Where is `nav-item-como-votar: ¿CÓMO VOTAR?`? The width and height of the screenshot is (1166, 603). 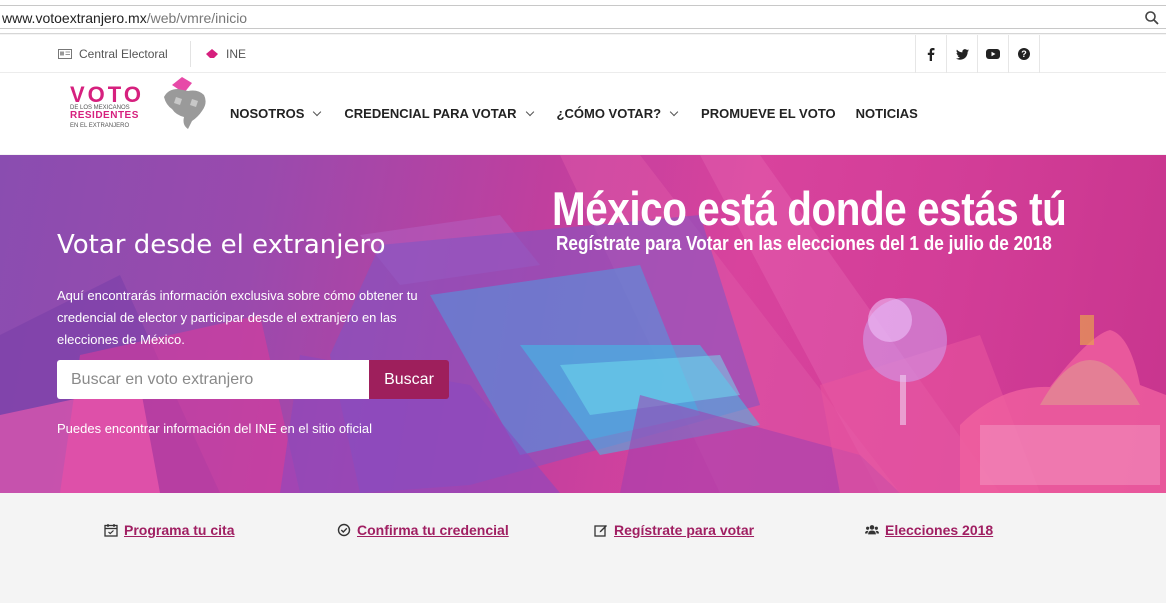 nav-item-como-votar: ¿CÓMO VOTAR? is located at coordinates (617, 113).